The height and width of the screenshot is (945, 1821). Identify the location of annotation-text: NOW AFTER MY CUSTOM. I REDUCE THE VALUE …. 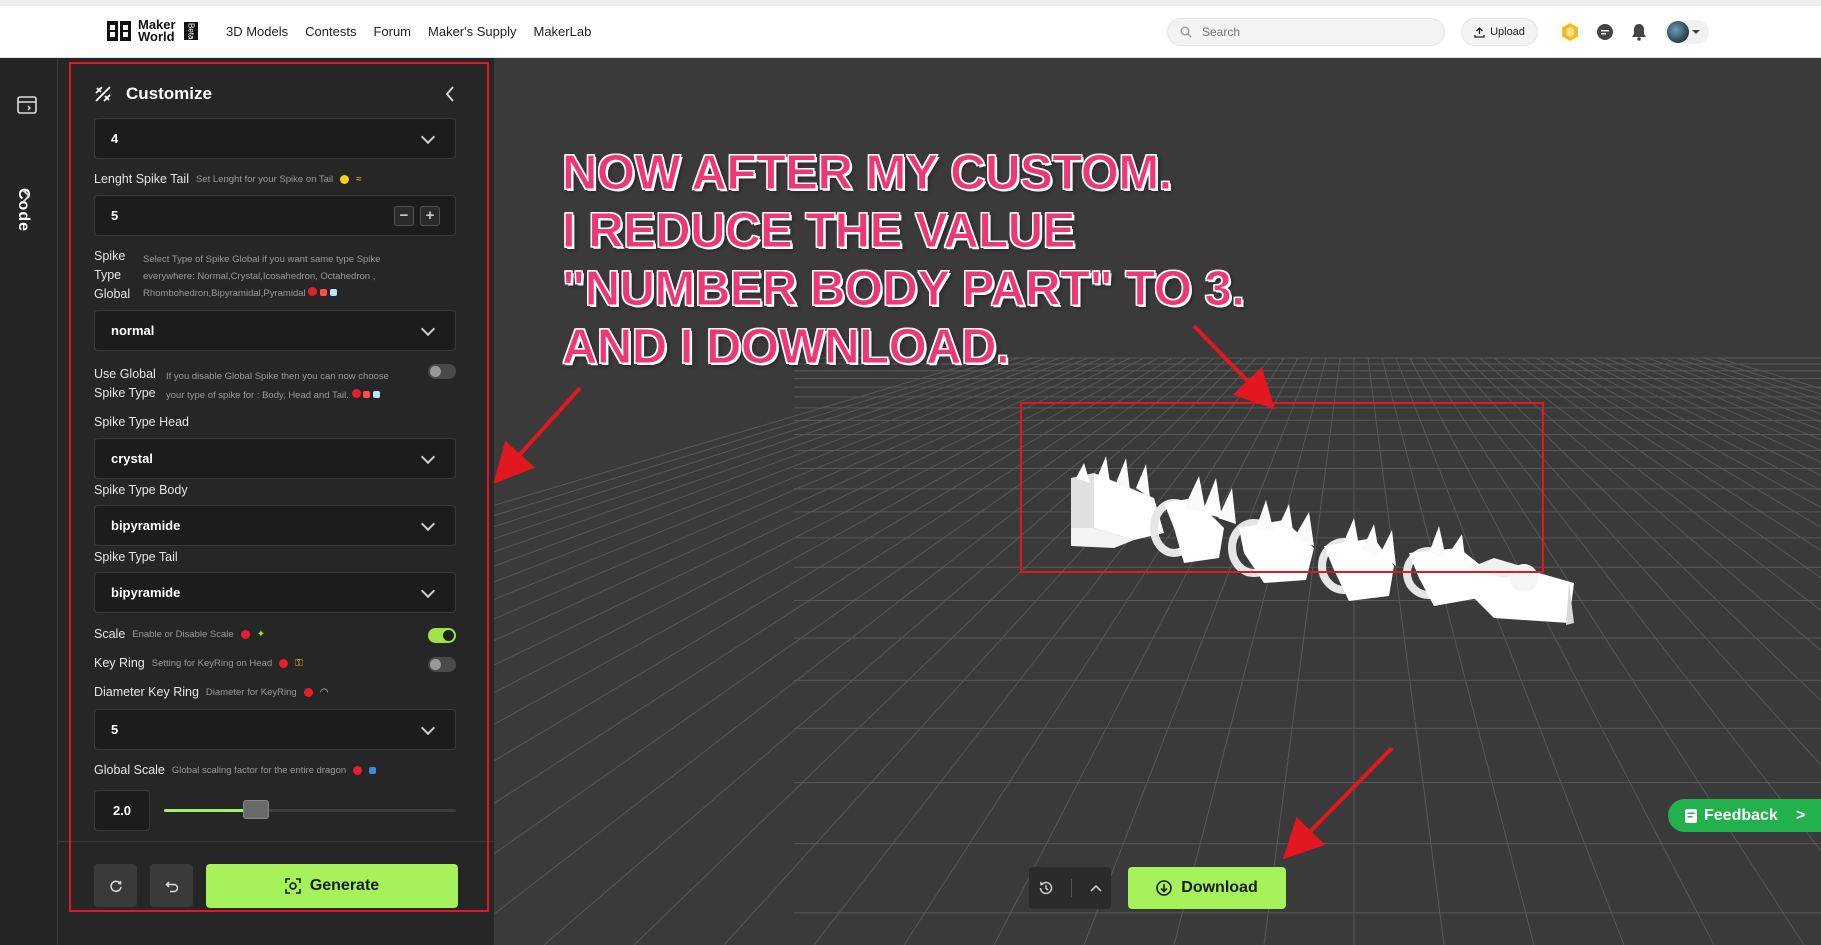
(903, 260).